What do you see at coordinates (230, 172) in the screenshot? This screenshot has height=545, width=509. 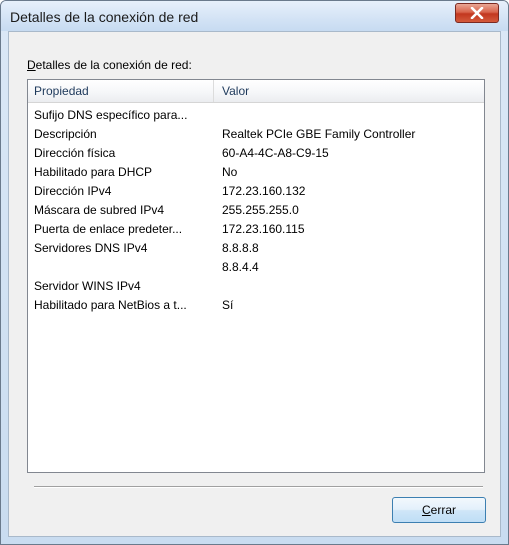 I see `row-value: No` at bounding box center [230, 172].